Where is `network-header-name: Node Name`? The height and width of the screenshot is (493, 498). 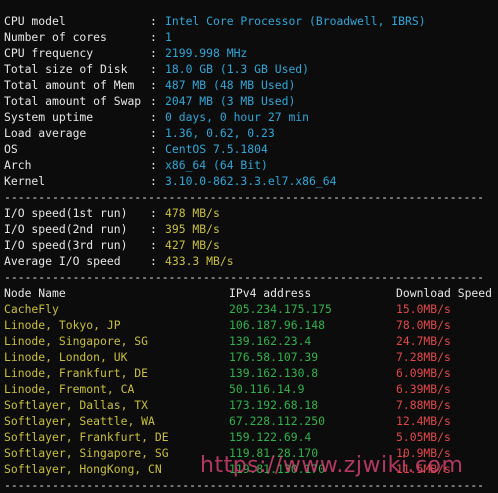
network-header-name: Node Name is located at coordinates (35, 293).